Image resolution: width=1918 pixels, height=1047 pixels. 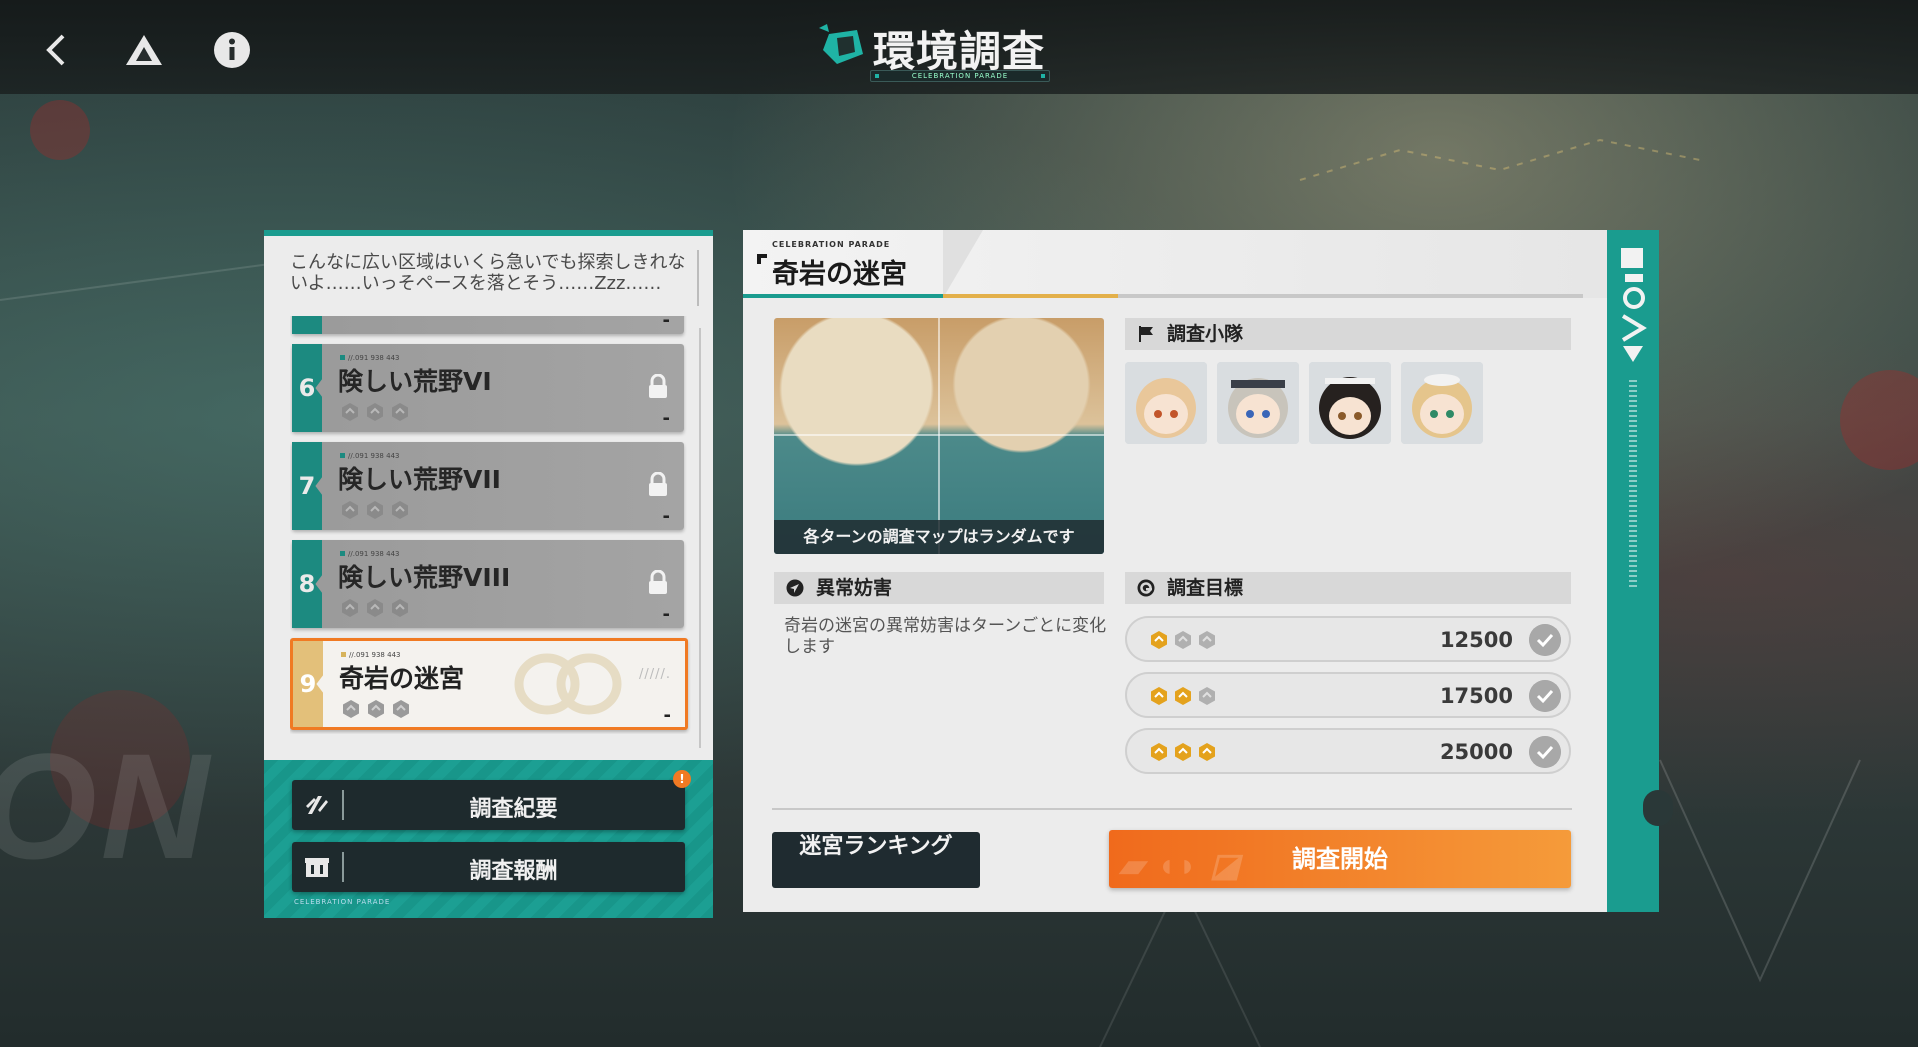 What do you see at coordinates (488, 388) in the screenshot?
I see `stage-item-6: 6 //.091 938 443 険しい荒野VI -` at bounding box center [488, 388].